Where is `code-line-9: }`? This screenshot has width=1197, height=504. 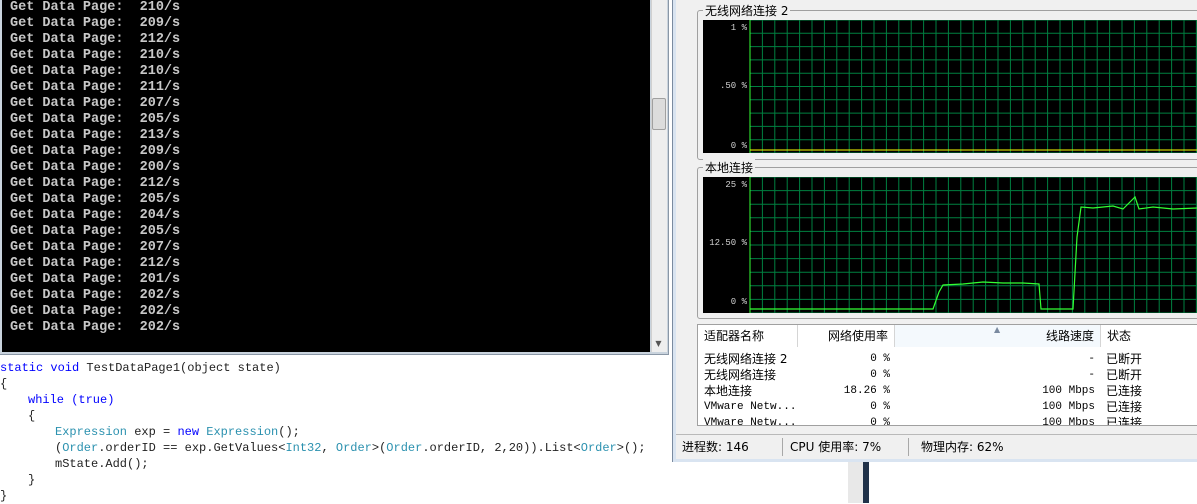 code-line-9: } is located at coordinates (4, 496).